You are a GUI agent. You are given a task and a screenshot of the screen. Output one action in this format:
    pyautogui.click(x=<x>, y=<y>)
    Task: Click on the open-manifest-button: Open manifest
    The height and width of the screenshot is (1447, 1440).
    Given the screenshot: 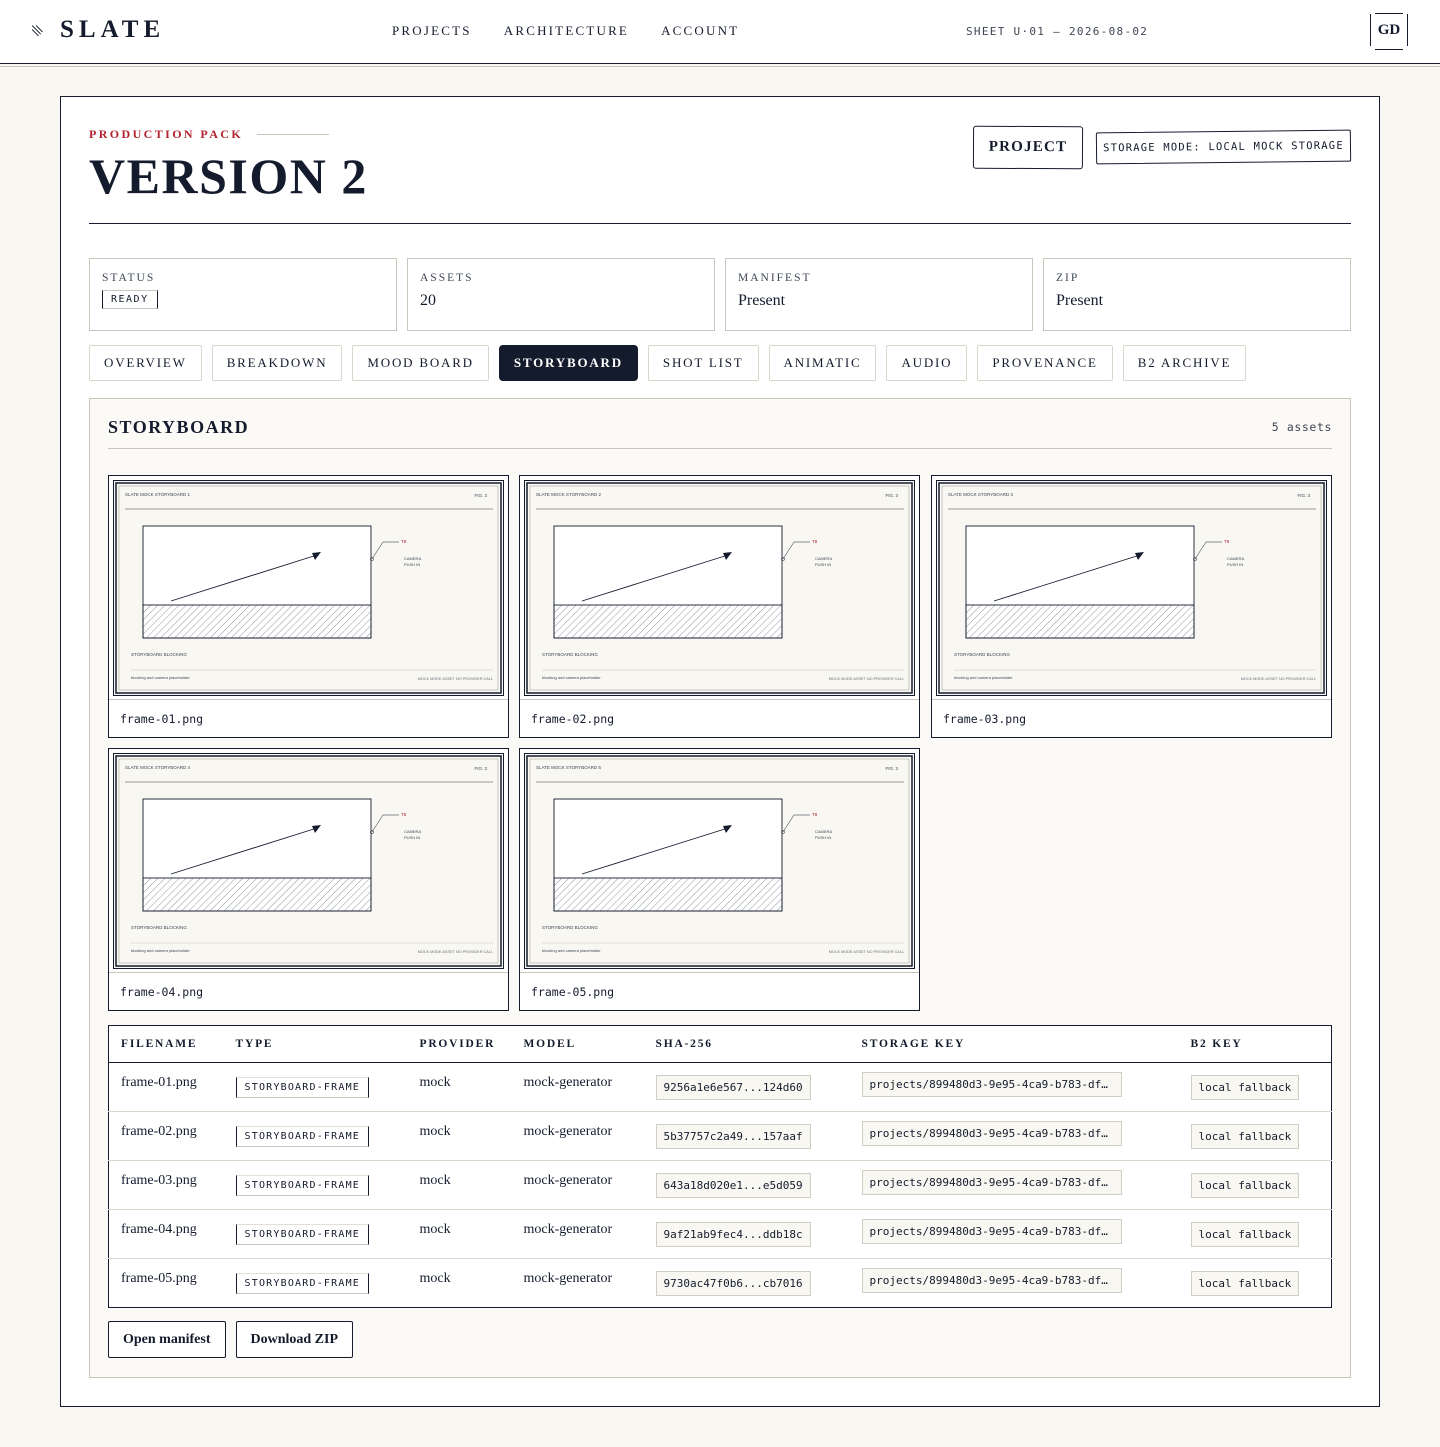 What is the action you would take?
    pyautogui.click(x=167, y=1339)
    